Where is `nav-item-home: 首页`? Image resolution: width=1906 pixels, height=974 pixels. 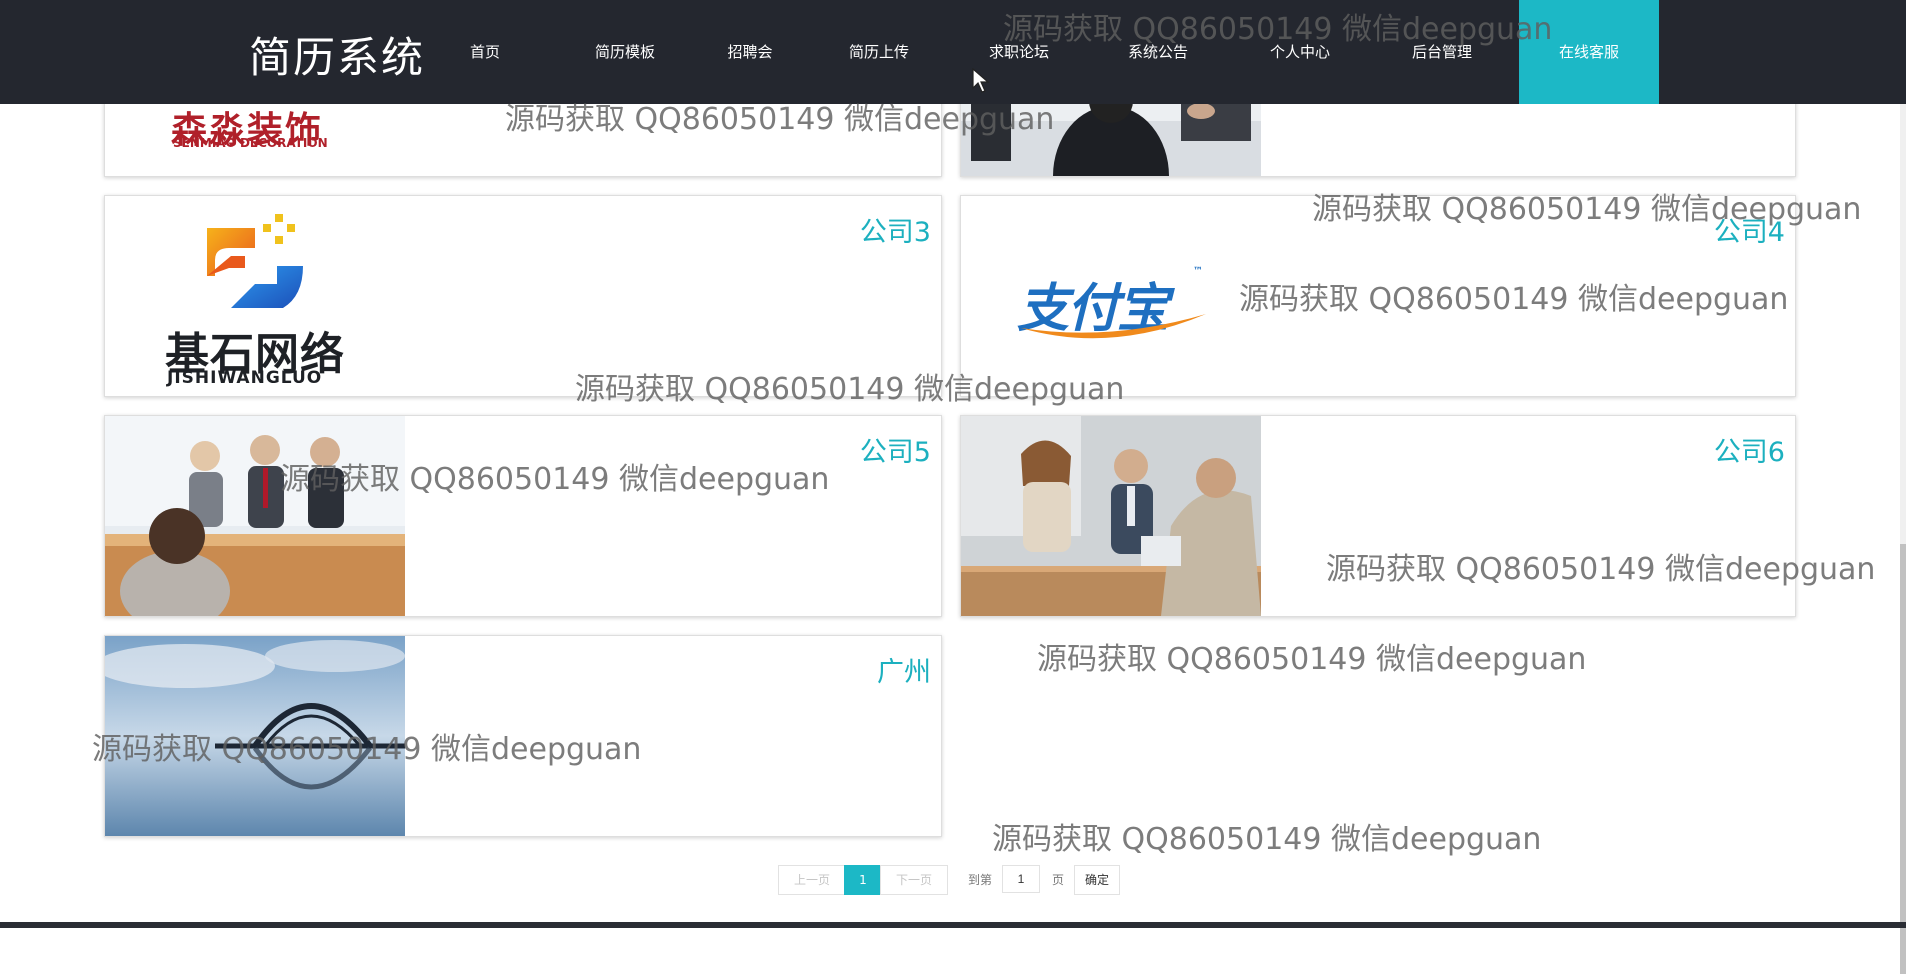 nav-item-home: 首页 is located at coordinates (485, 52).